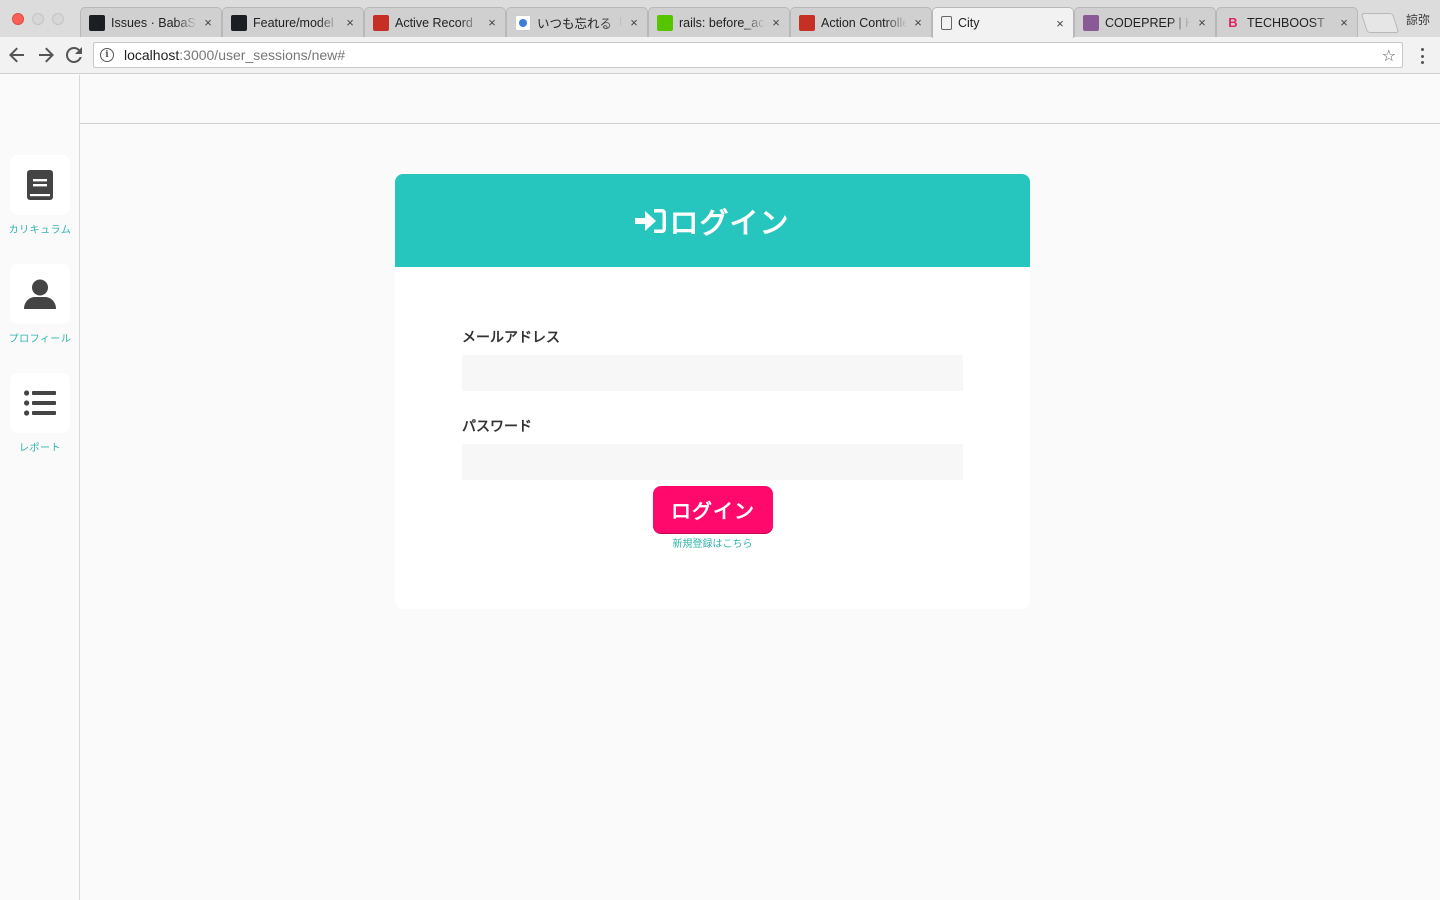  I want to click on browser-profile-name: 諒弥, so click(1418, 19).